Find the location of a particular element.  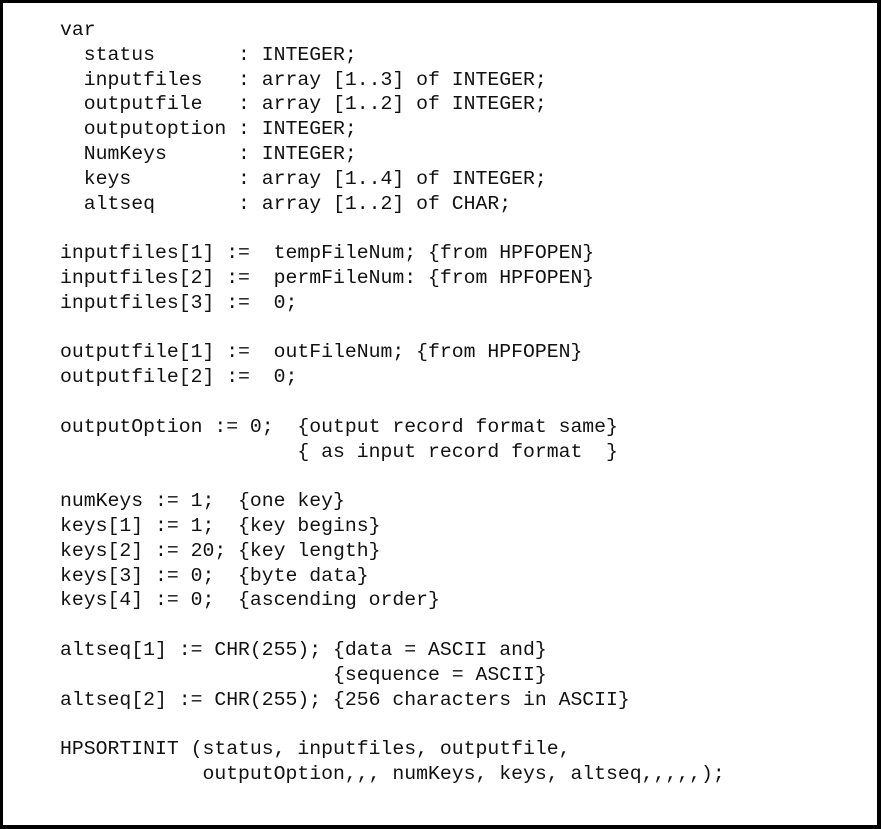

code-line: keys[3] := 0; {byte data} is located at coordinates (214, 575).